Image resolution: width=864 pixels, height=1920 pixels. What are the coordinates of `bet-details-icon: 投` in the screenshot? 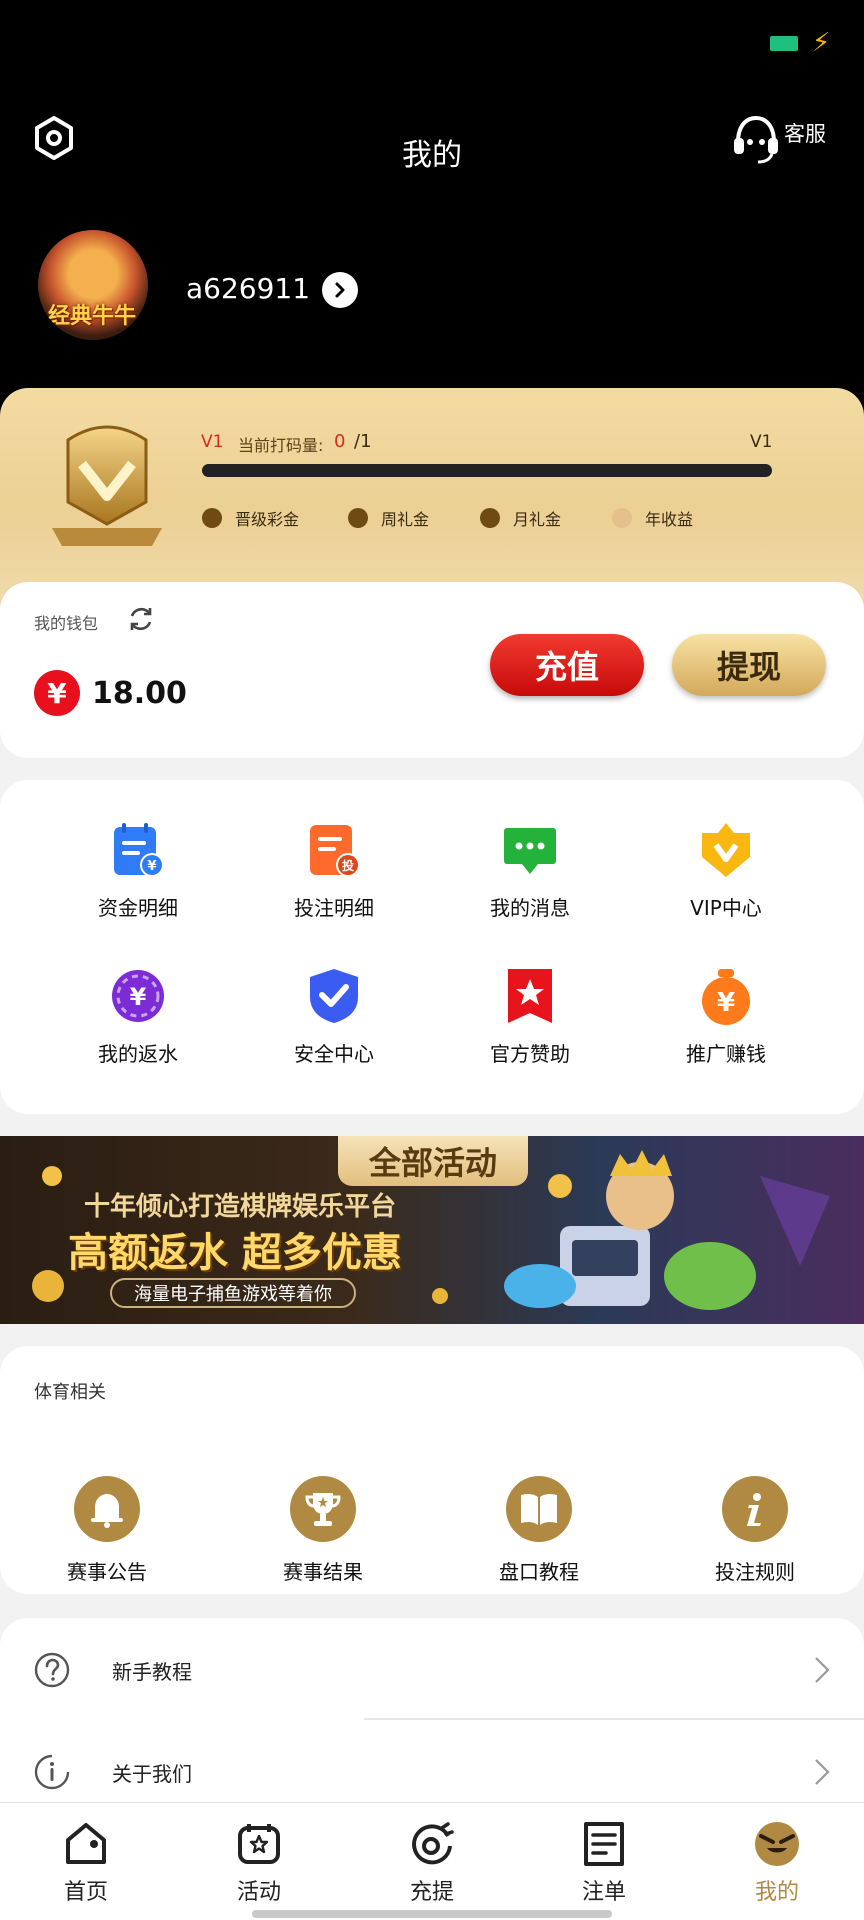 It's located at (335, 851).